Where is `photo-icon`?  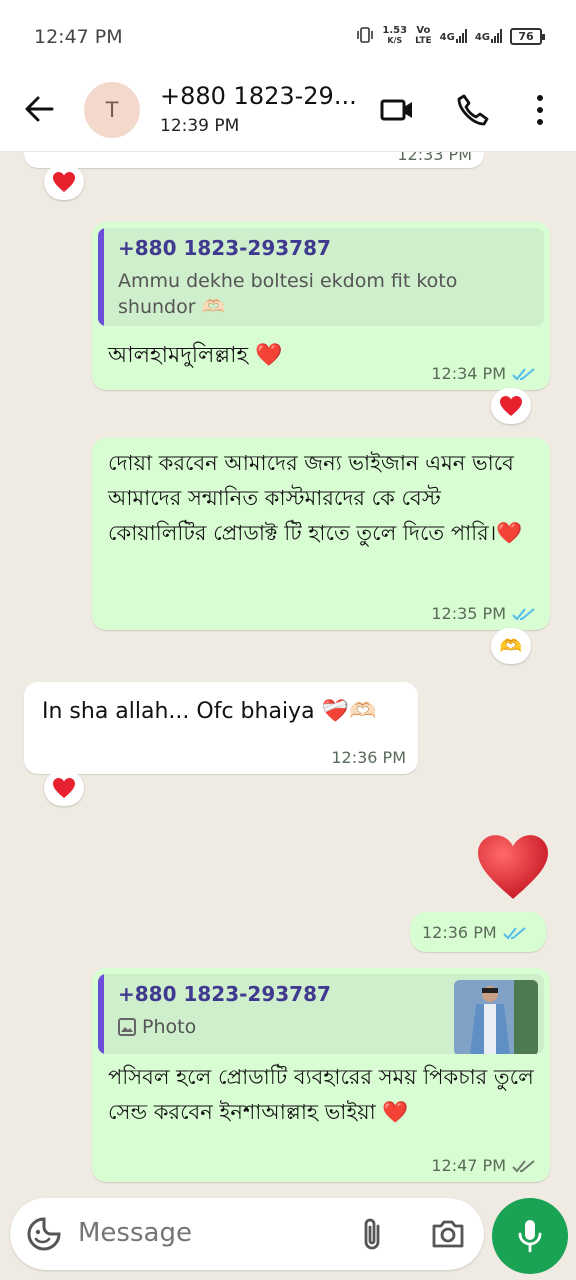
photo-icon is located at coordinates (127, 1027).